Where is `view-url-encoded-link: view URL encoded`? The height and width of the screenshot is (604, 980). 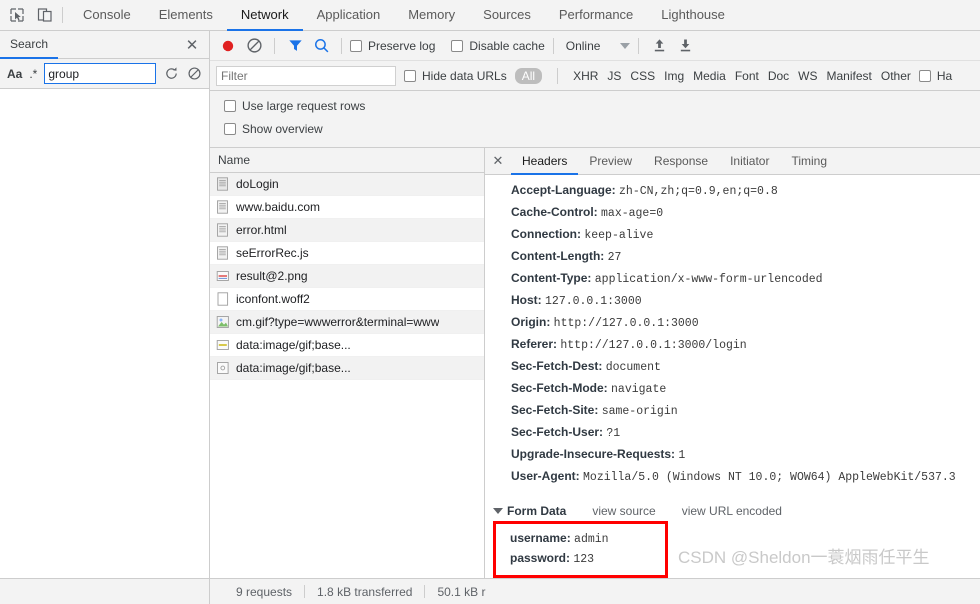
view-url-encoded-link: view URL encoded is located at coordinates (732, 511).